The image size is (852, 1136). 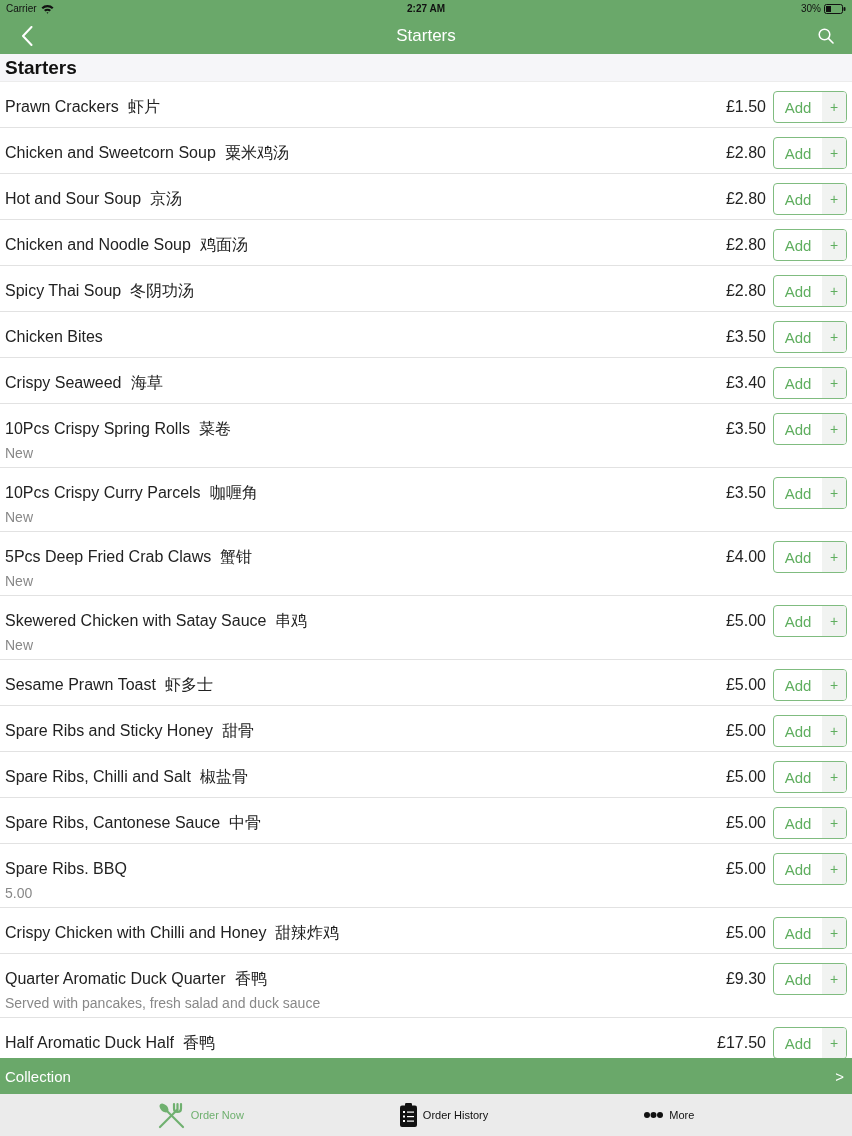 What do you see at coordinates (47, 8) in the screenshot?
I see `wifi-icon` at bounding box center [47, 8].